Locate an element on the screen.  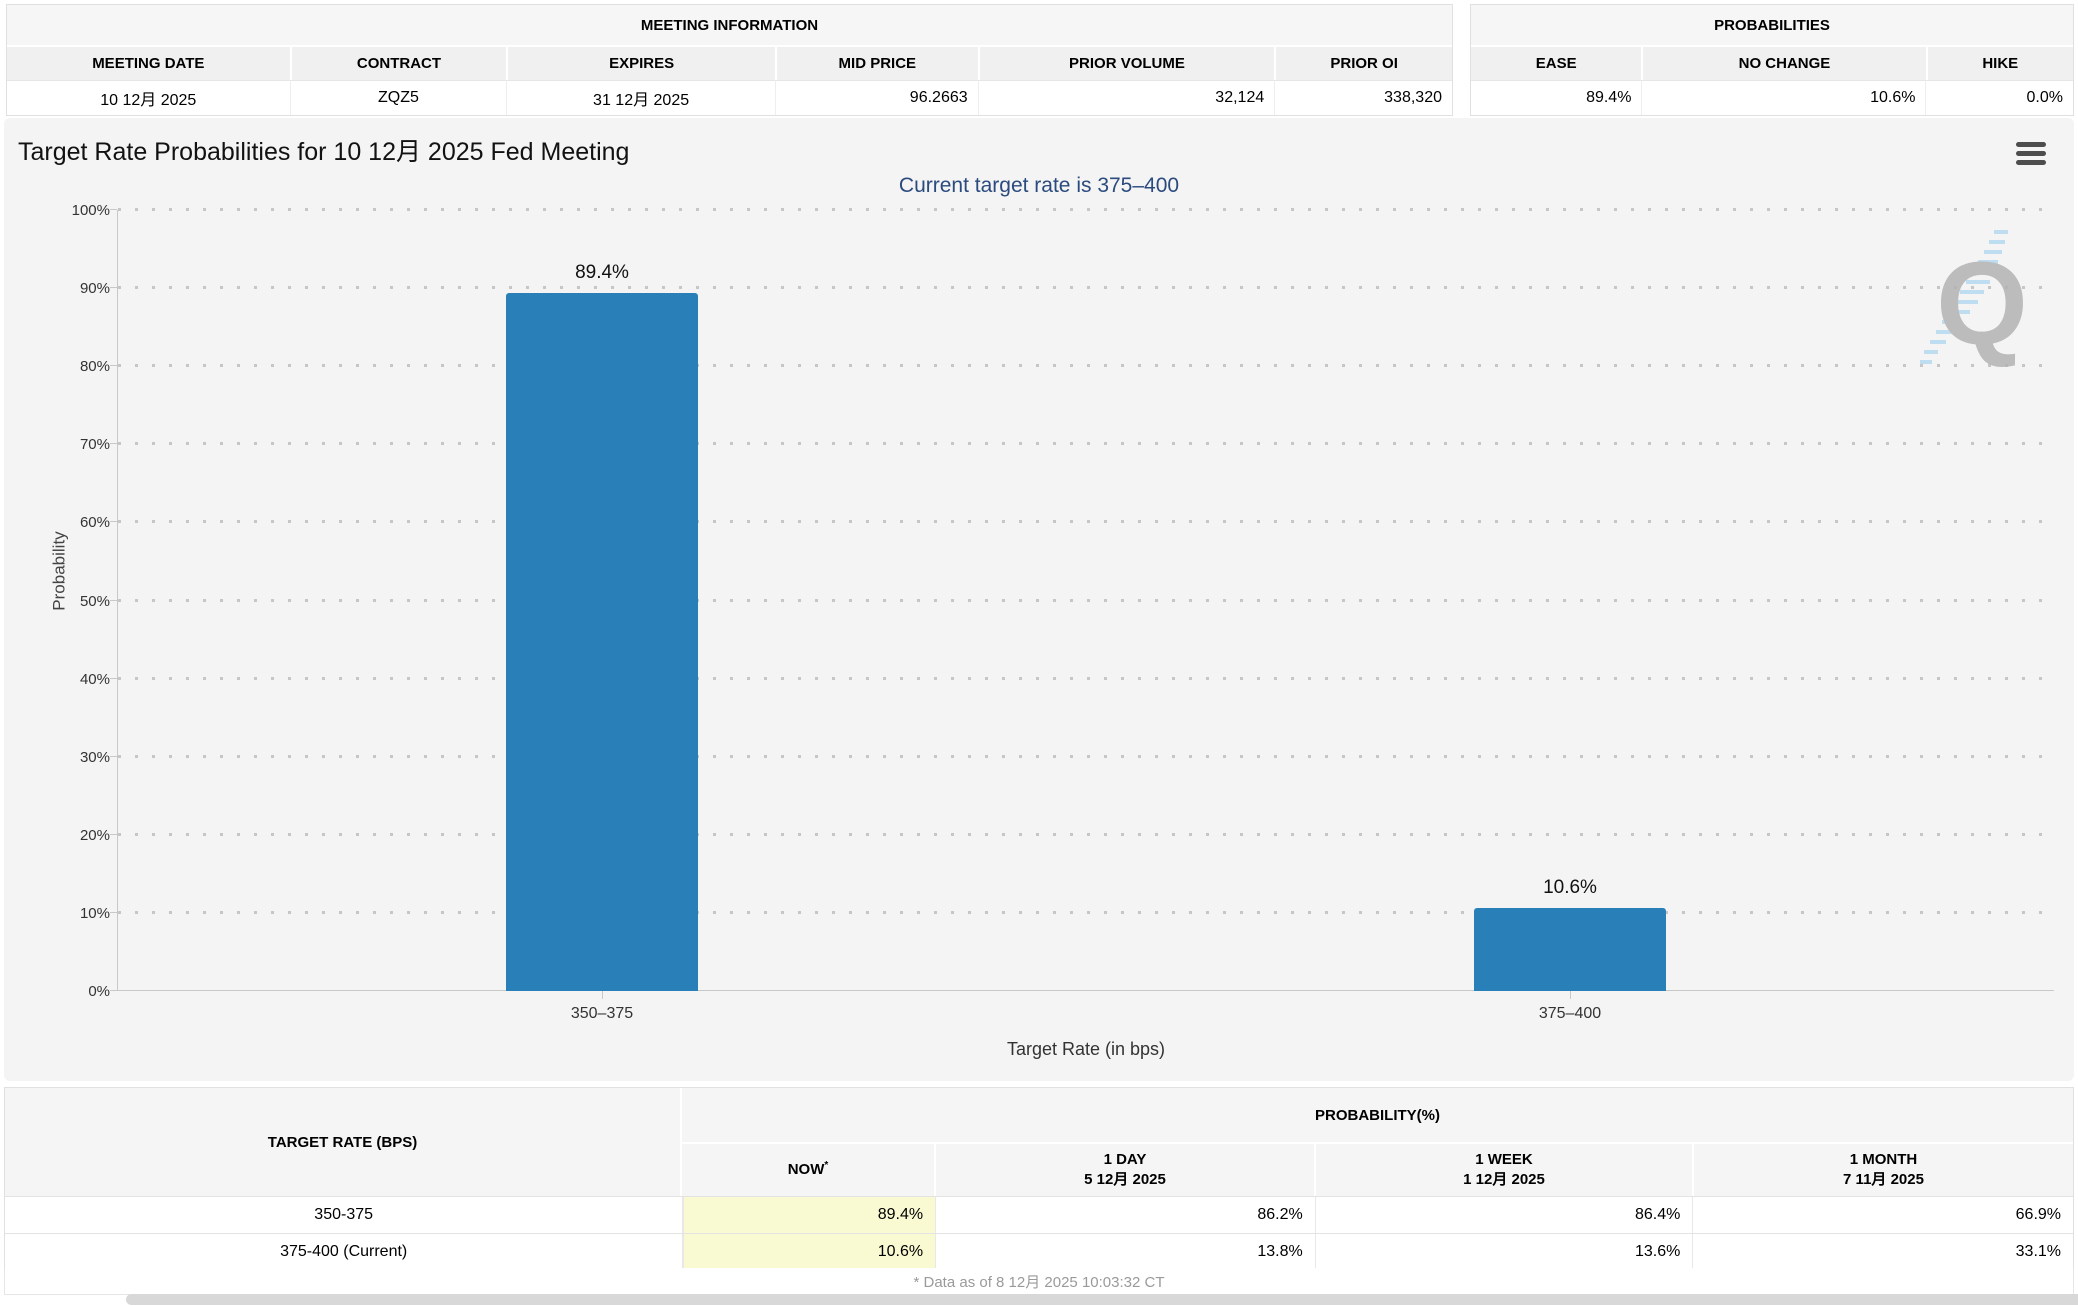
now-asterisk: * is located at coordinates (826, 1166).